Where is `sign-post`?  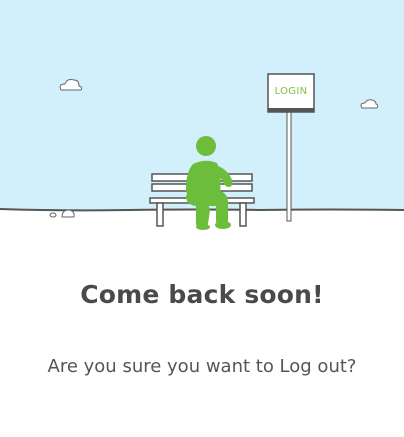 sign-post is located at coordinates (289, 165).